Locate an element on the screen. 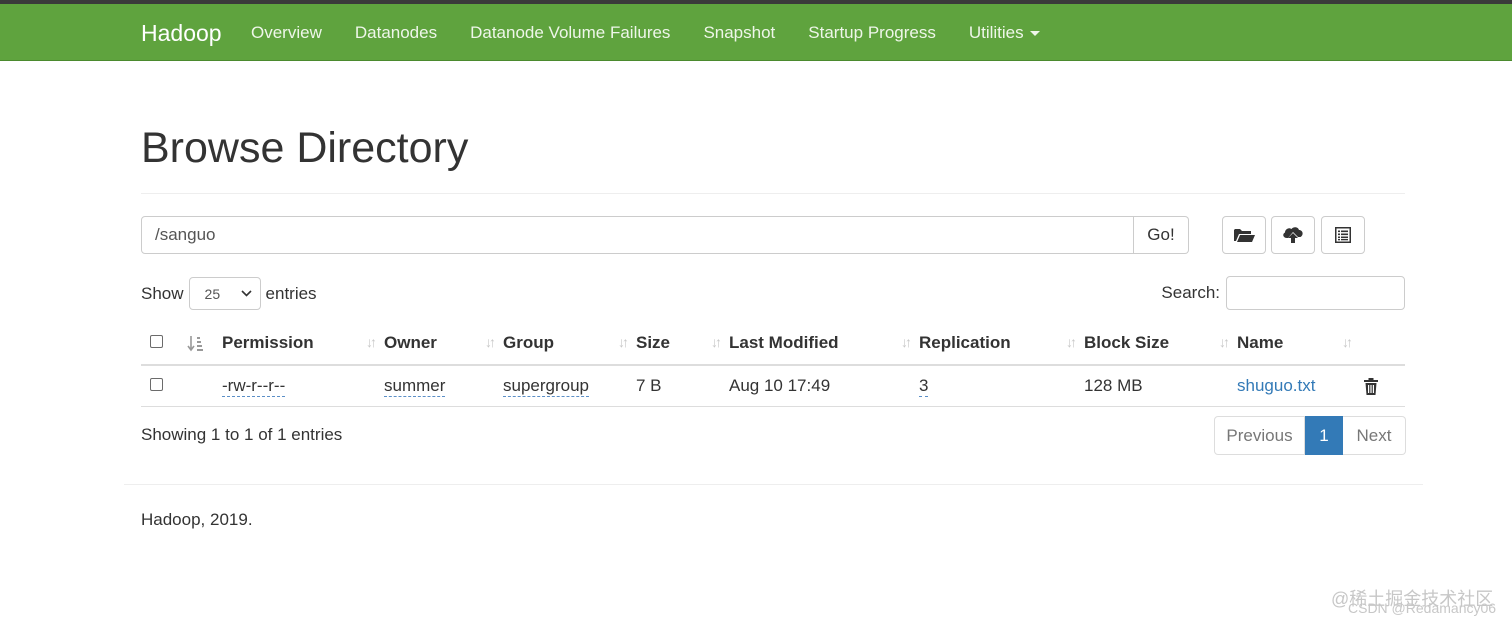 Image resolution: width=1512 pixels, height=626 pixels. nav-item-utilities-dropdown: Utilities is located at coordinates (1004, 33).